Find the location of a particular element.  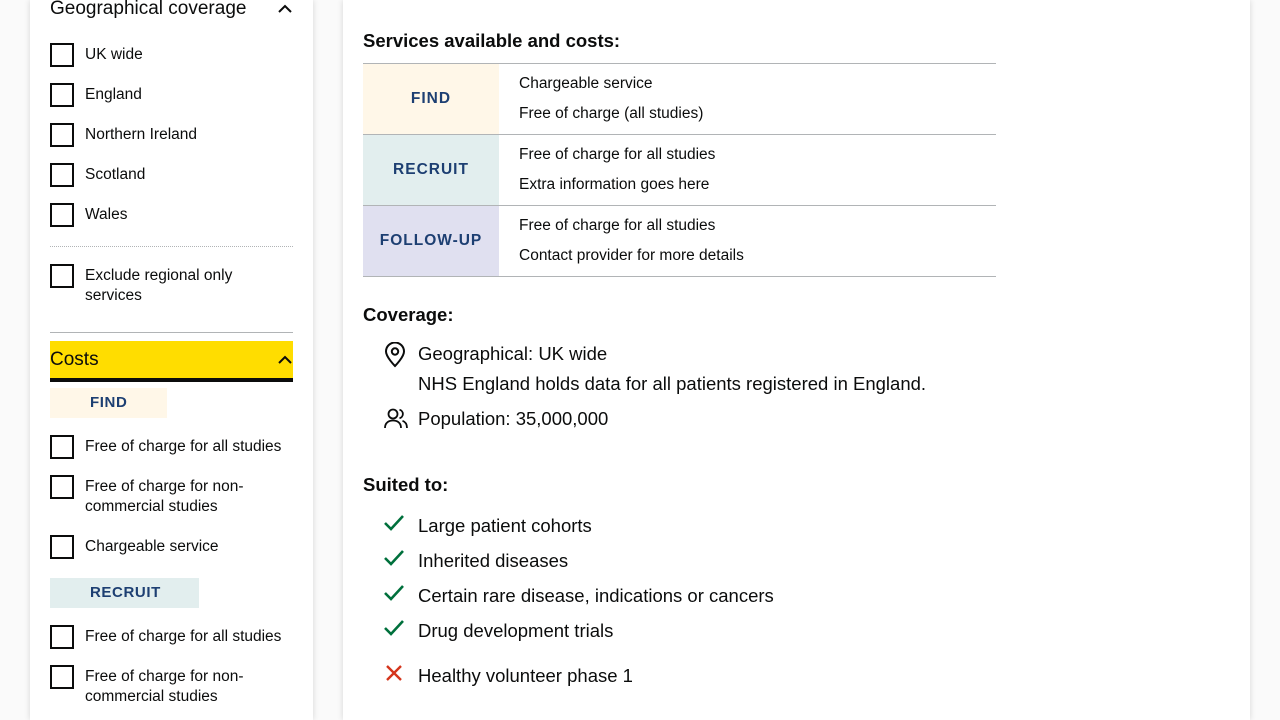

suited-label: Inherited diseases is located at coordinates (493, 560).